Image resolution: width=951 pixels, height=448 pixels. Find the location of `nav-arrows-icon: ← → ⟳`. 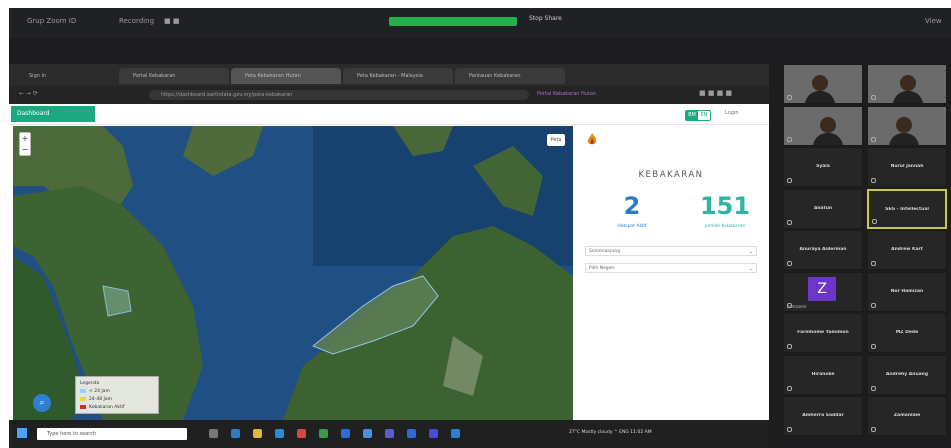

nav-arrows-icon: ← → ⟳ is located at coordinates (28, 93).